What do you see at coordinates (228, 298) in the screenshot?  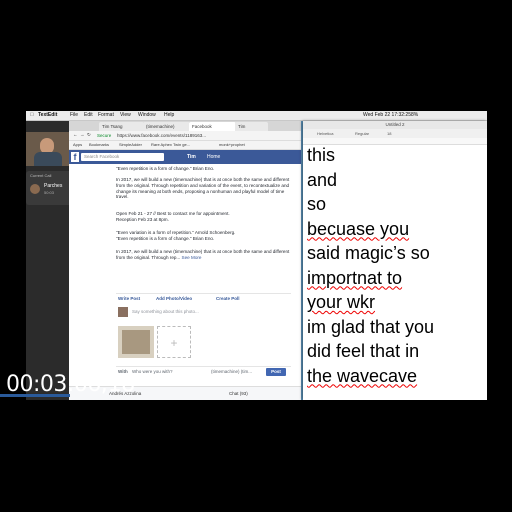 I see `create-poll-button: Create Poll` at bounding box center [228, 298].